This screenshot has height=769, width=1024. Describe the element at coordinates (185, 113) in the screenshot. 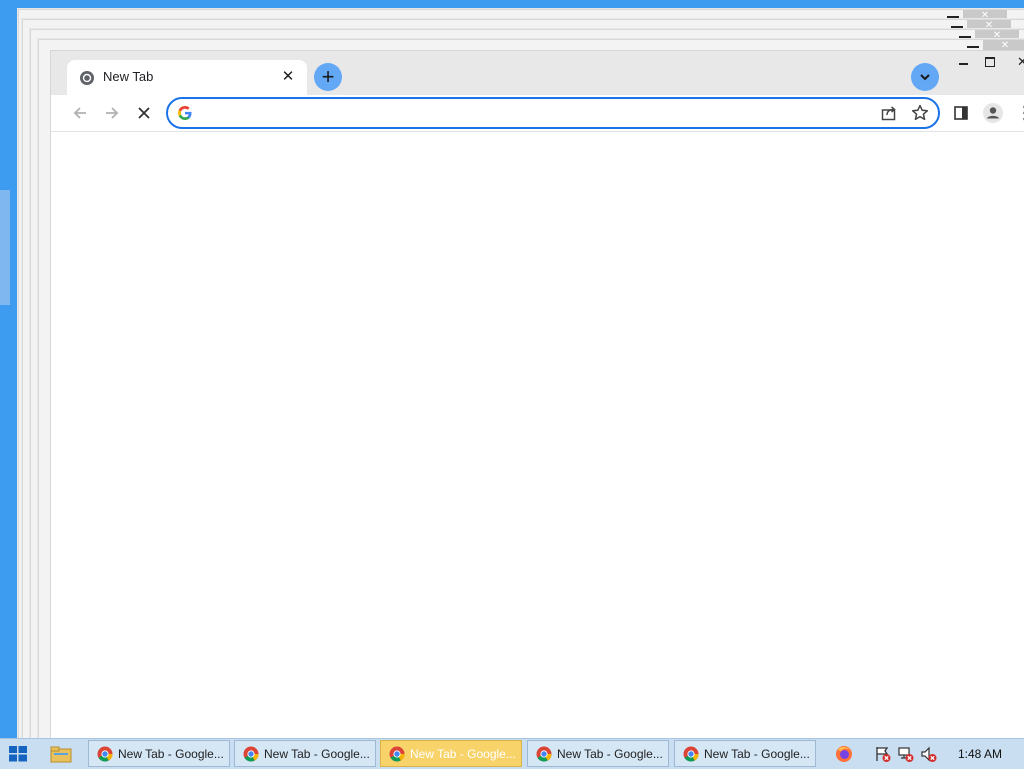

I see `google-g-icon` at that location.